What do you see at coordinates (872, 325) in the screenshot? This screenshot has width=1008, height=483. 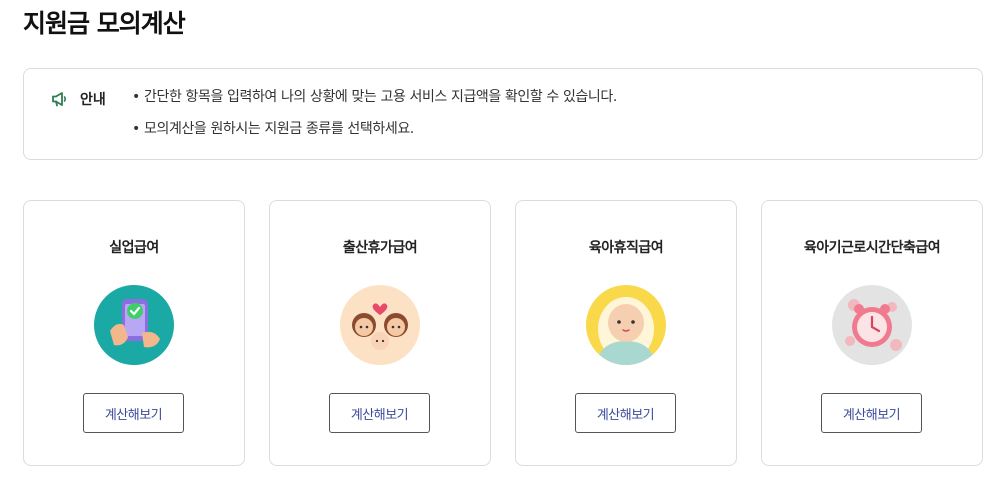 I see `alarm-clock-illustration` at bounding box center [872, 325].